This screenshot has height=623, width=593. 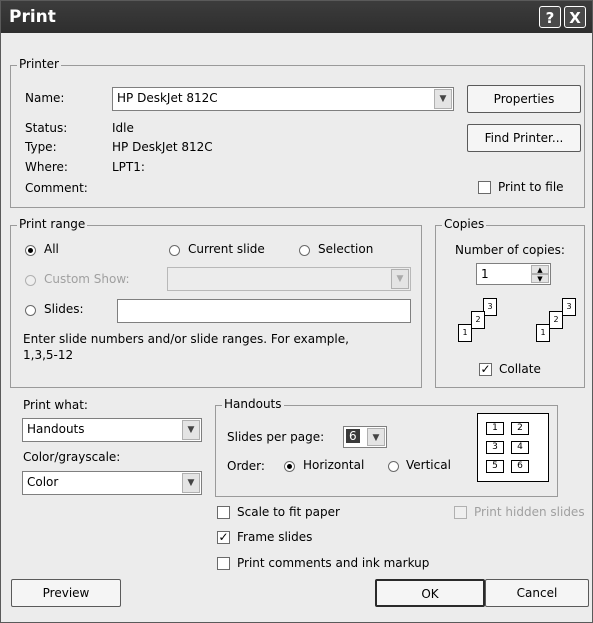 I want to click on copies-group-label: Copies, so click(x=464, y=224).